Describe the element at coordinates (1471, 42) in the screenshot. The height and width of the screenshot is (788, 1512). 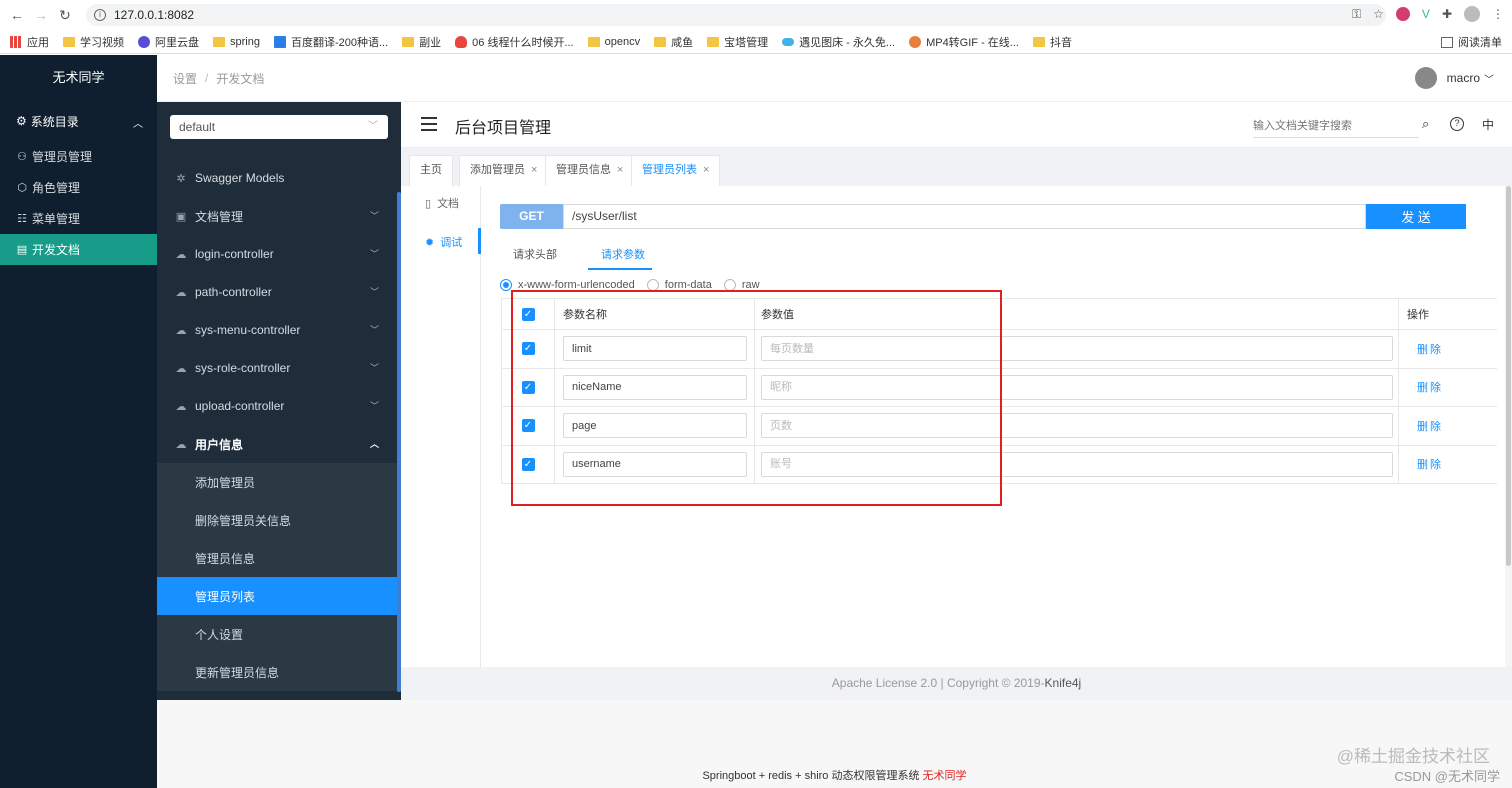
I see `reading-list: 阅读清单` at that location.